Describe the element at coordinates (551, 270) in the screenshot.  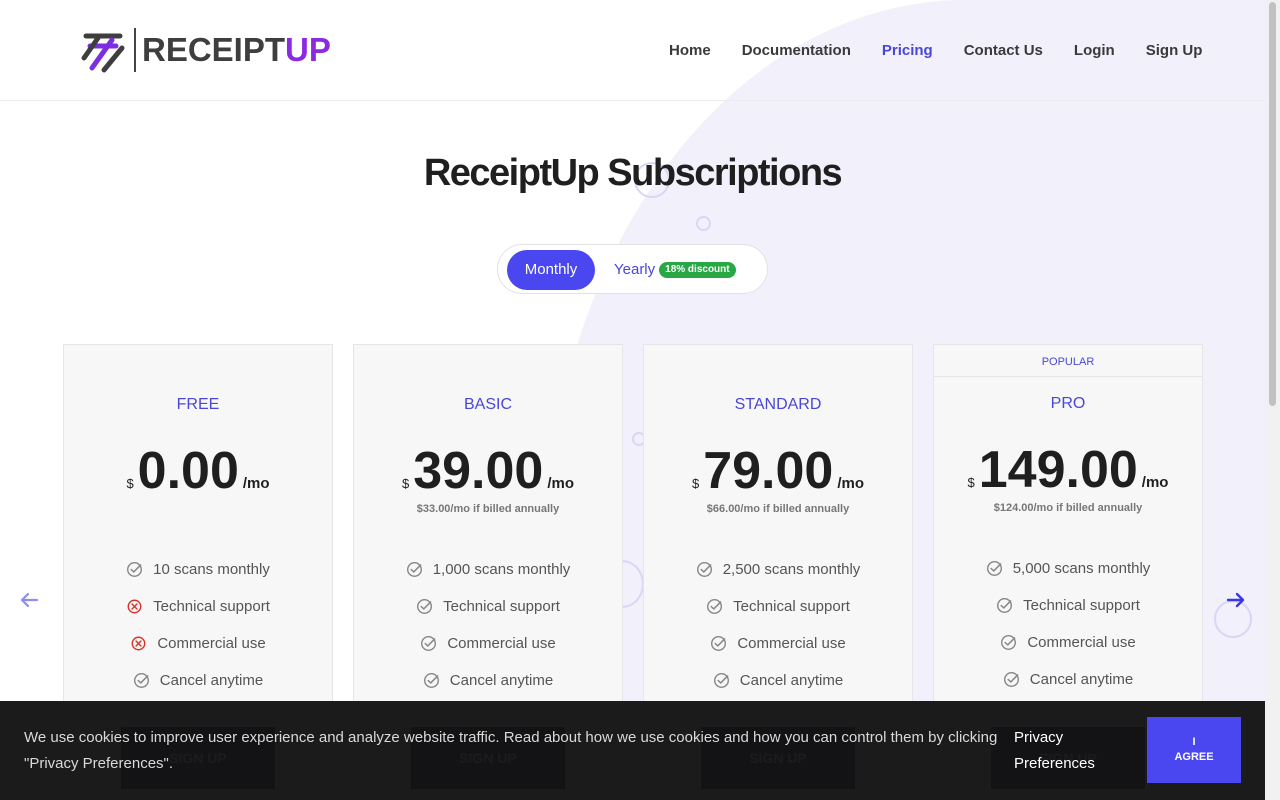
I see `toggle-monthly: Monthly` at that location.